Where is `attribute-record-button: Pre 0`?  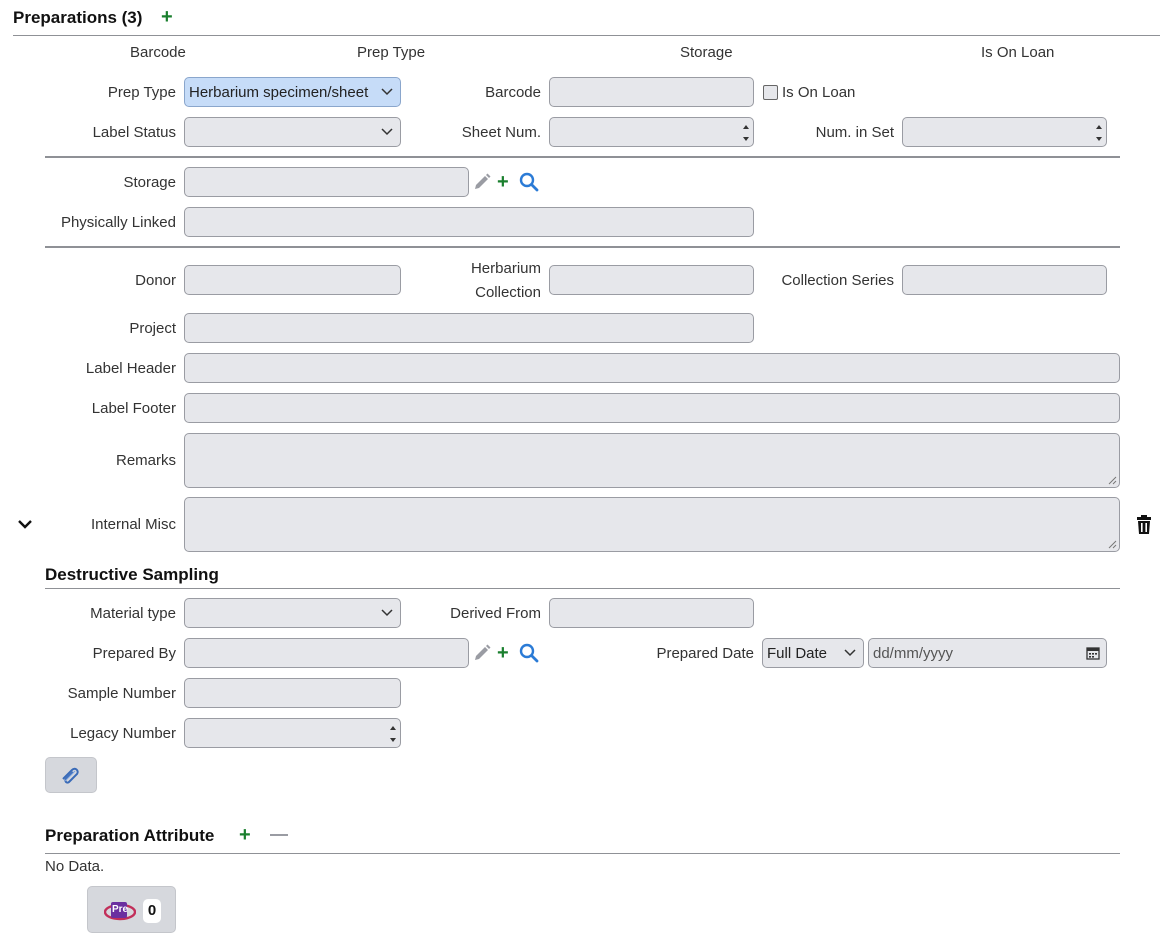
attribute-record-button: Pre 0 is located at coordinates (131, 909).